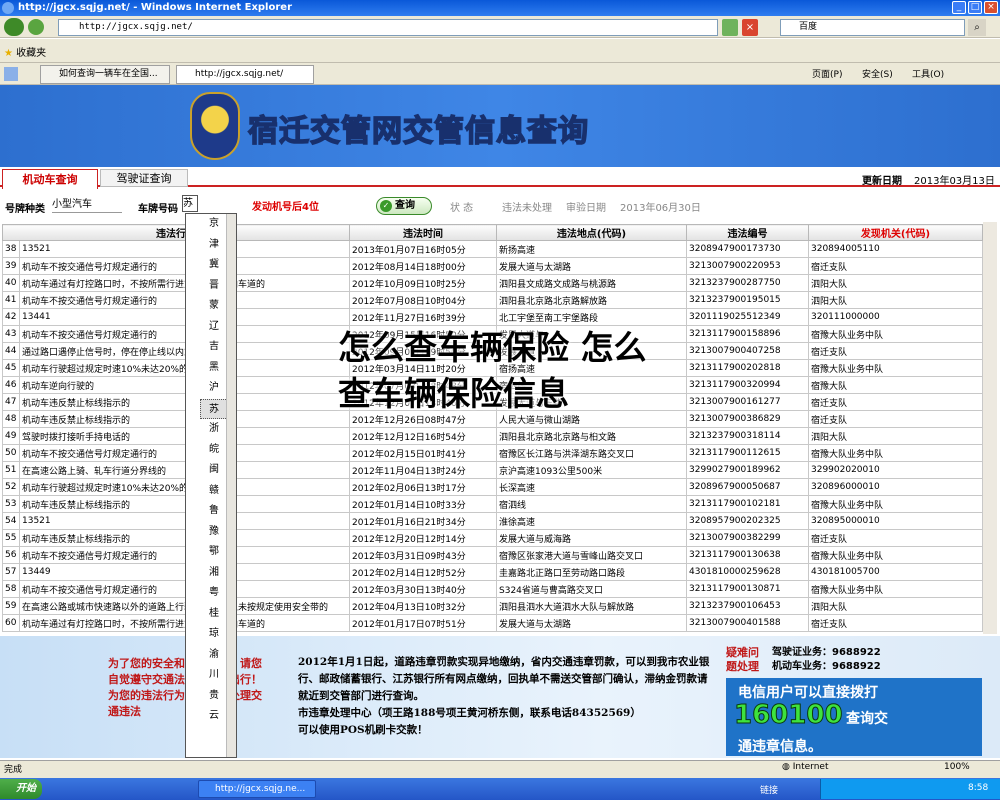 Image resolution: width=1000 pixels, height=800 pixels. What do you see at coordinates (214, 347) in the screenshot?
I see `province-option: 吉` at bounding box center [214, 347].